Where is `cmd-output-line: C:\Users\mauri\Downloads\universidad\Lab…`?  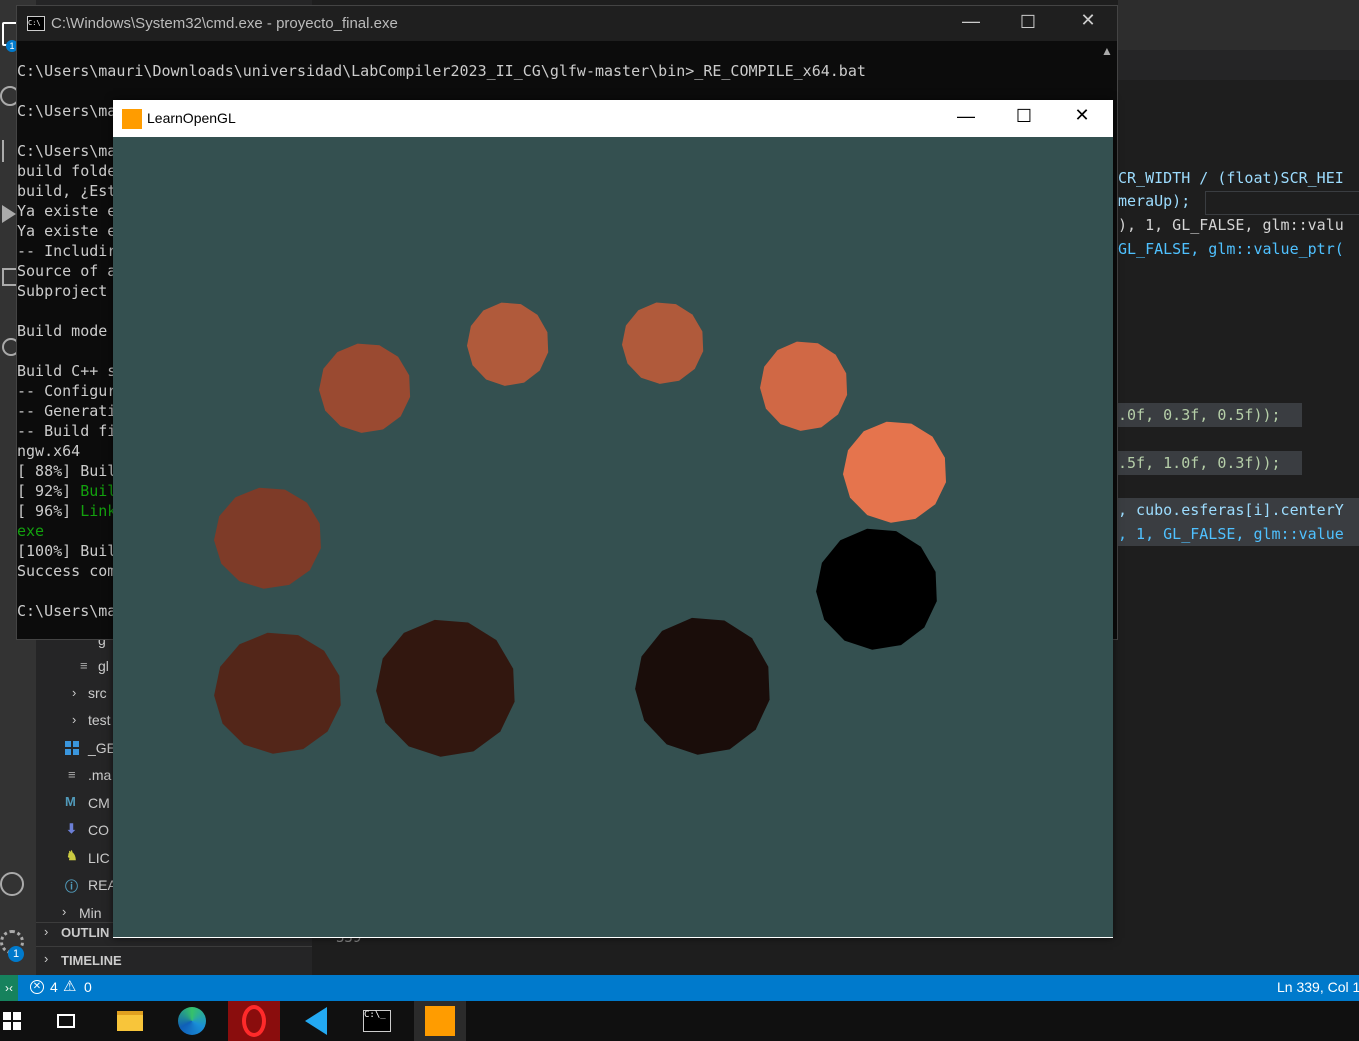 cmd-output-line: C:\Users\mauri\Downloads\universidad\Lab… is located at coordinates (441, 71).